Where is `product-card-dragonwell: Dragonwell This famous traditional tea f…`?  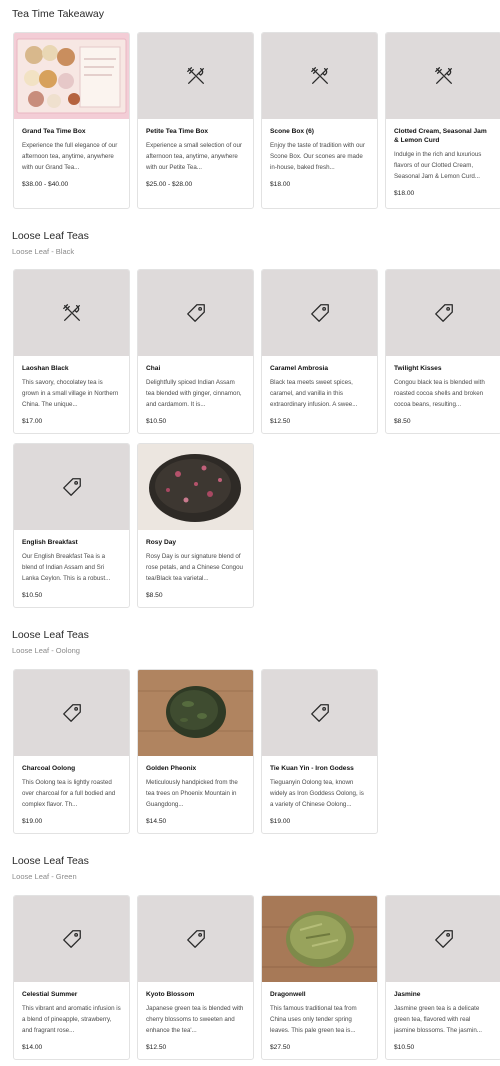 product-card-dragonwell: Dragonwell This famous traditional tea f… is located at coordinates (319, 977).